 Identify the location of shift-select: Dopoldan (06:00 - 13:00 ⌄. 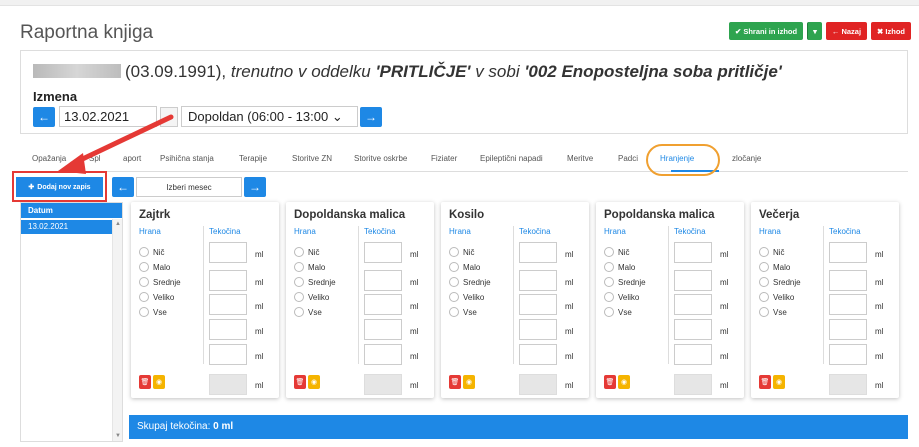
(269, 116).